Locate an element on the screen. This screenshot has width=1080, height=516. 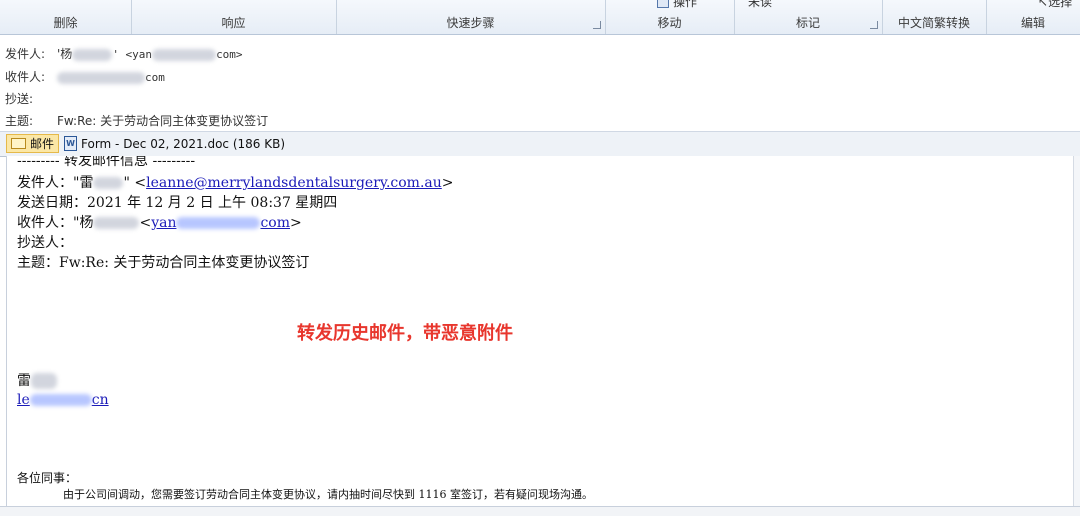
message-tab-label: 邮件 is located at coordinates (42, 144).